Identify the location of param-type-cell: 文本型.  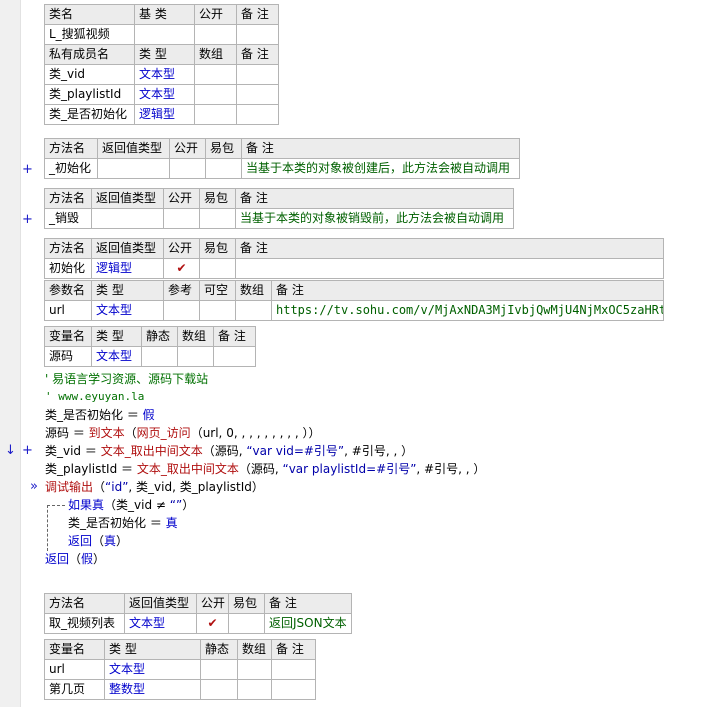
(127, 310).